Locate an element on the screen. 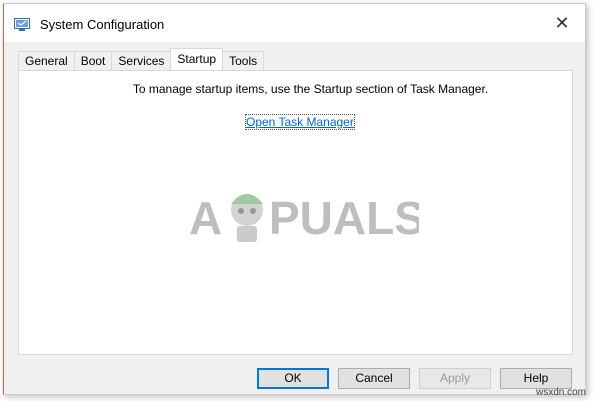 The width and height of the screenshot is (594, 401). watermark-right-text: PUALS is located at coordinates (344, 218).